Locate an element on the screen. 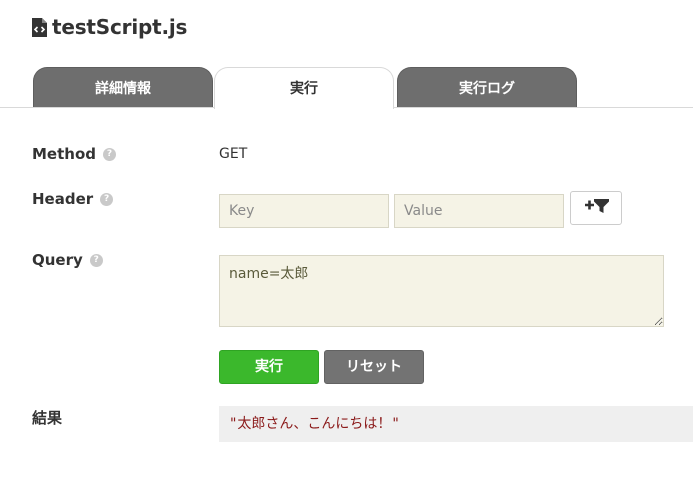  header-help-icon: ? is located at coordinates (107, 199).